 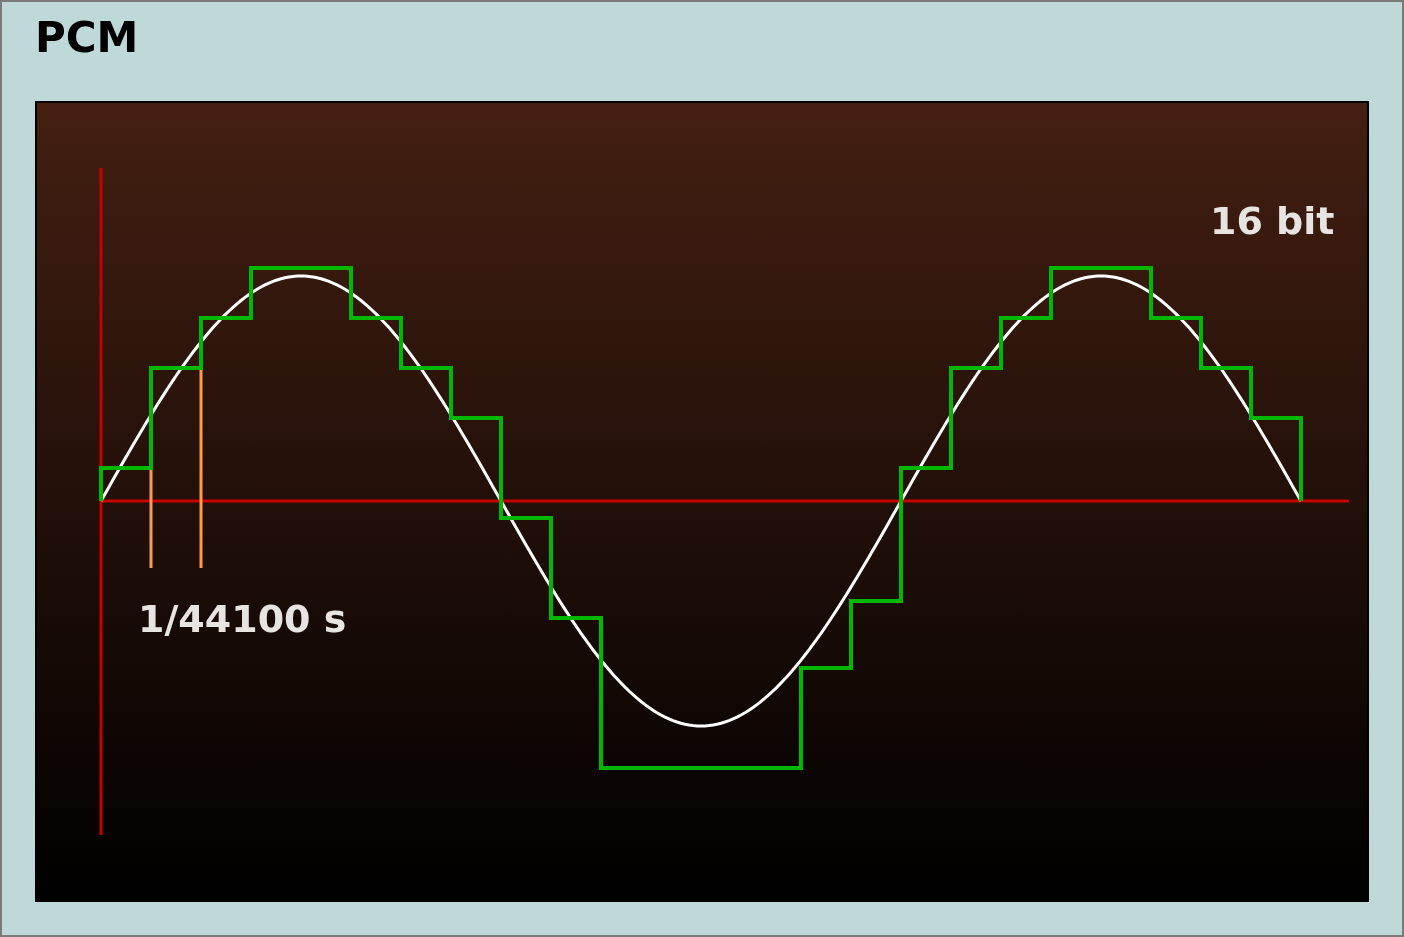 I want to click on diagram-title: PCM, so click(x=87, y=38).